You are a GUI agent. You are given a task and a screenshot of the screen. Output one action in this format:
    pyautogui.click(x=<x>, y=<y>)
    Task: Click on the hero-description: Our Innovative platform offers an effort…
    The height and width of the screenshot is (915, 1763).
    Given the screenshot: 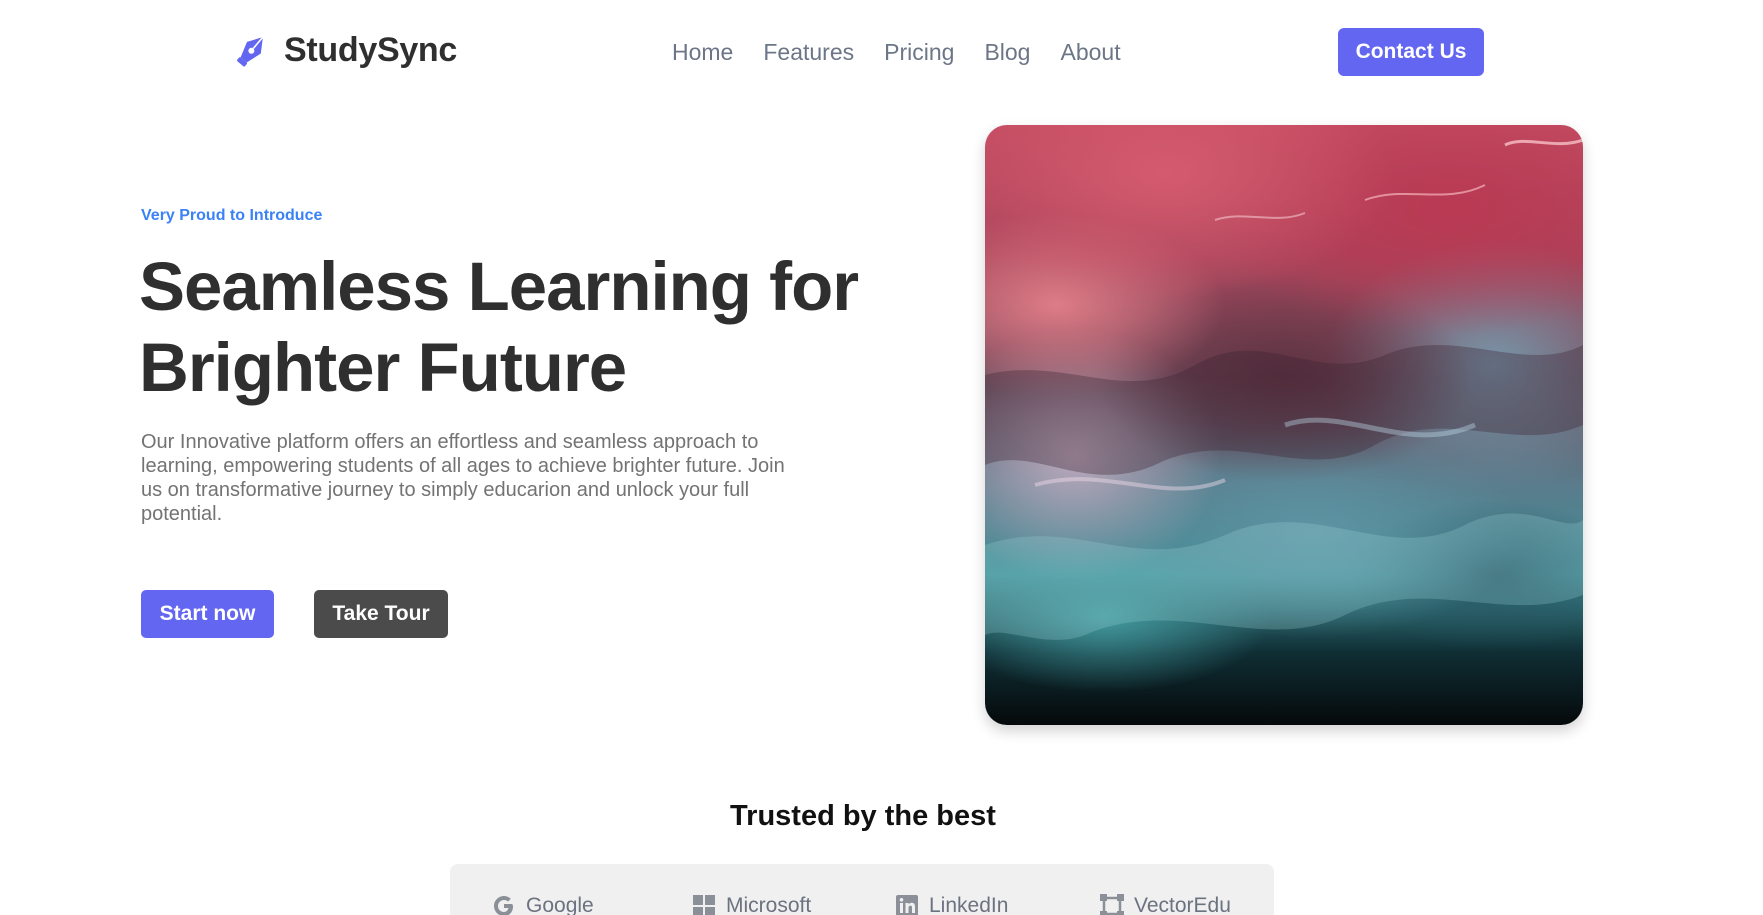 What is the action you would take?
    pyautogui.click(x=463, y=478)
    